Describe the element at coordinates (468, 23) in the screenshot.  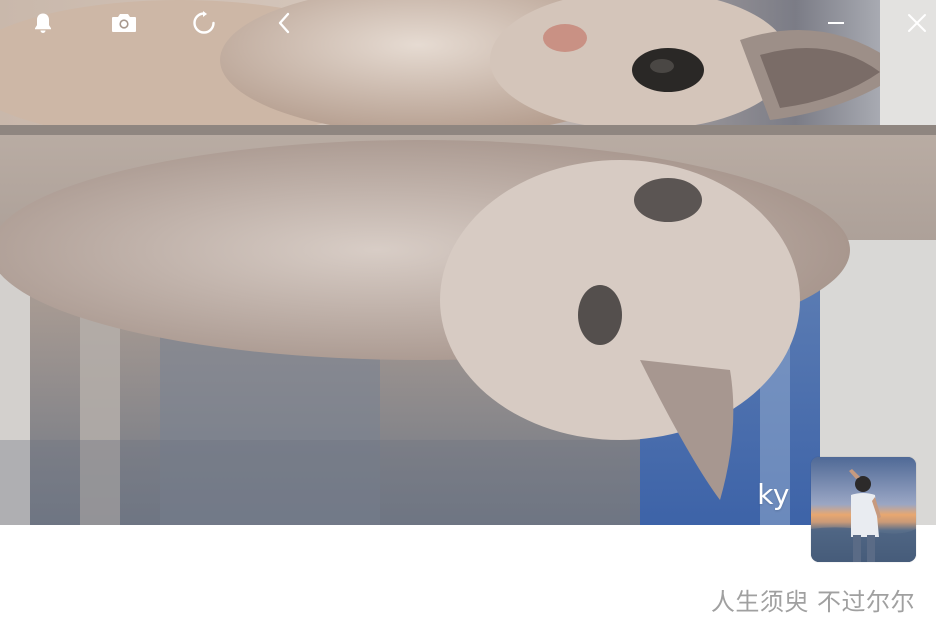
I see `toolbar` at that location.